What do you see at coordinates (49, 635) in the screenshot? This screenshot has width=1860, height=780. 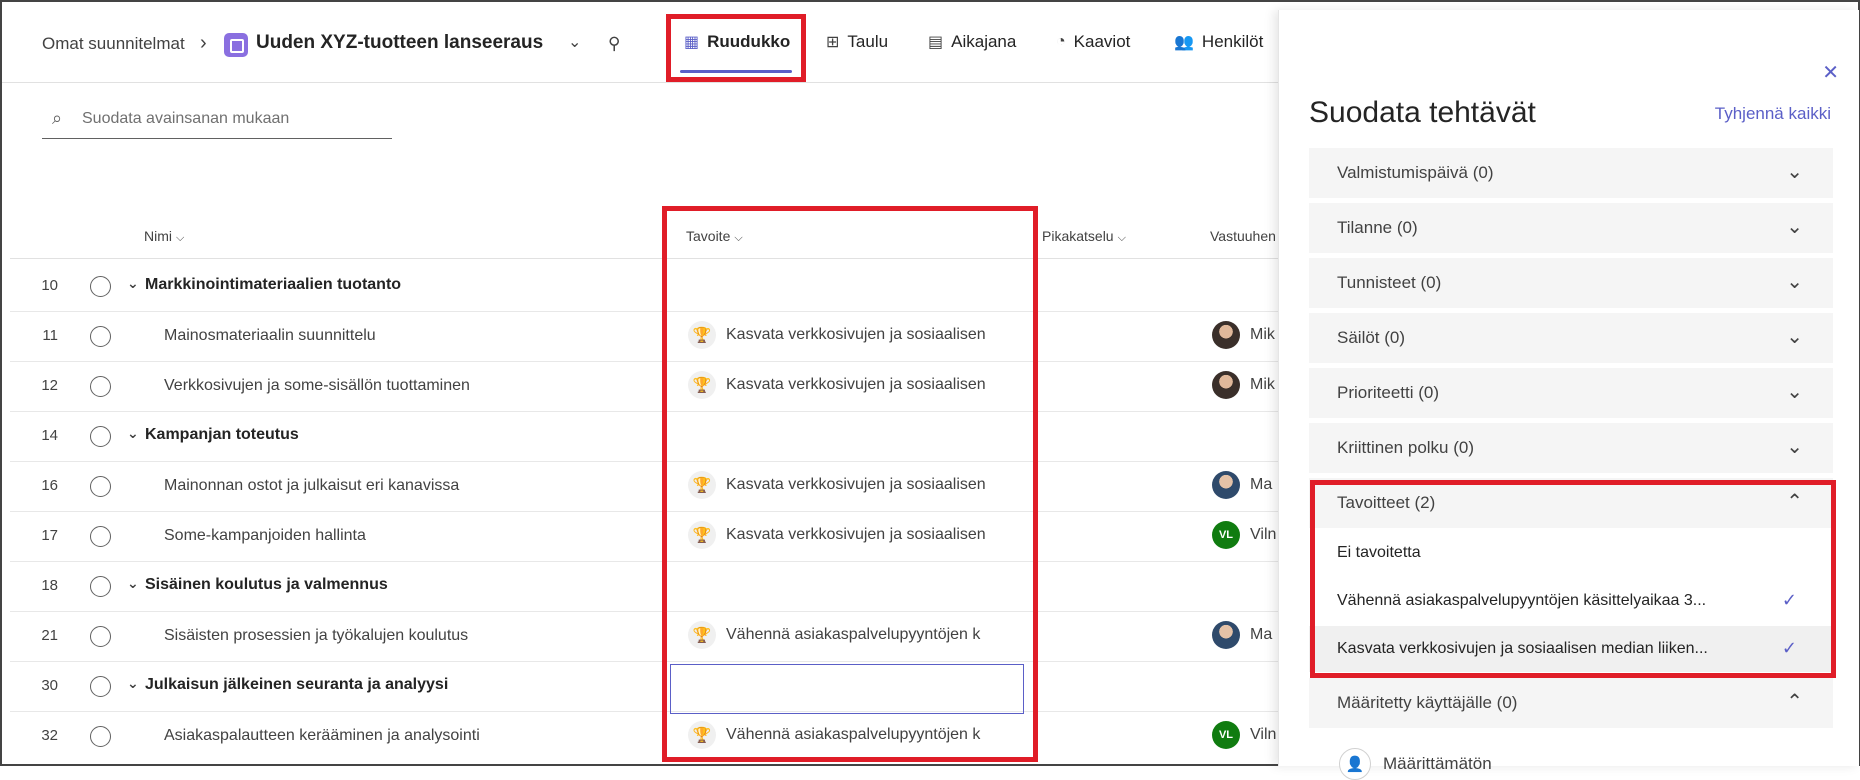 I see `row-number: 21` at bounding box center [49, 635].